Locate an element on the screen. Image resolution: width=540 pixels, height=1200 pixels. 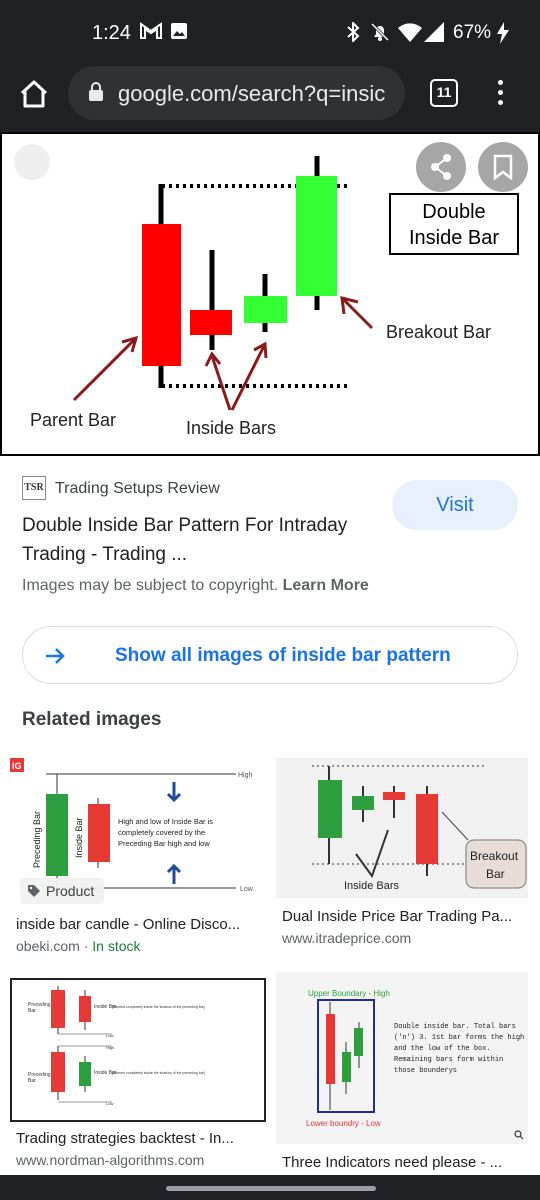
svg-text: Inside Bar is located at coordinates (79, 837).